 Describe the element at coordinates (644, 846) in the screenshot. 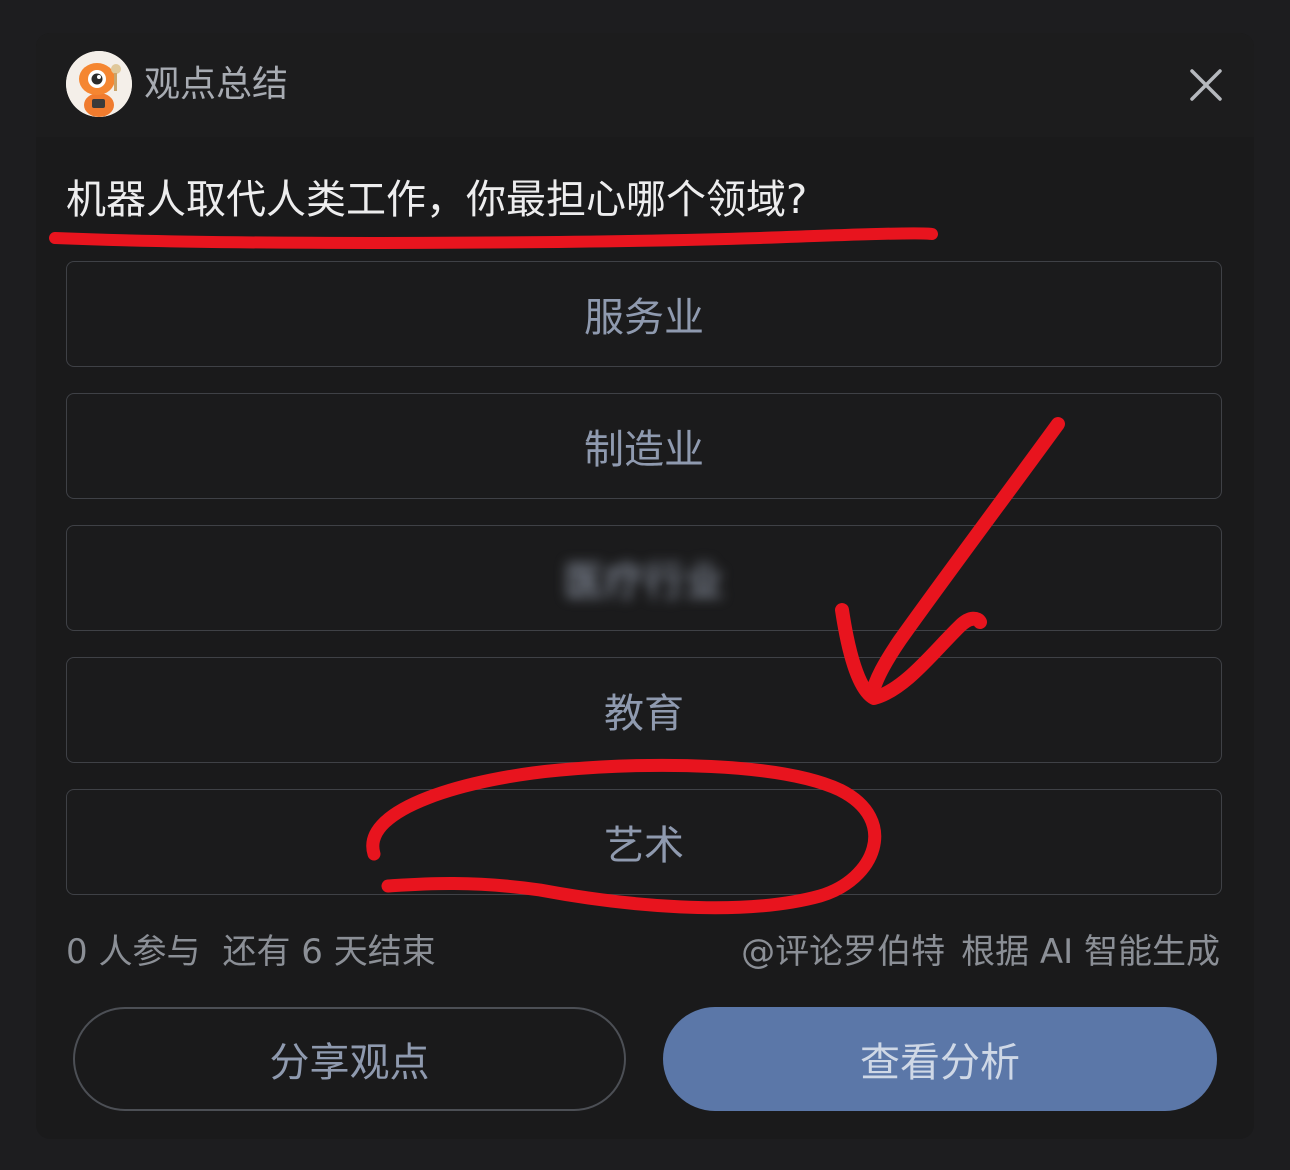

I see `poll-option-label: 艺术` at that location.